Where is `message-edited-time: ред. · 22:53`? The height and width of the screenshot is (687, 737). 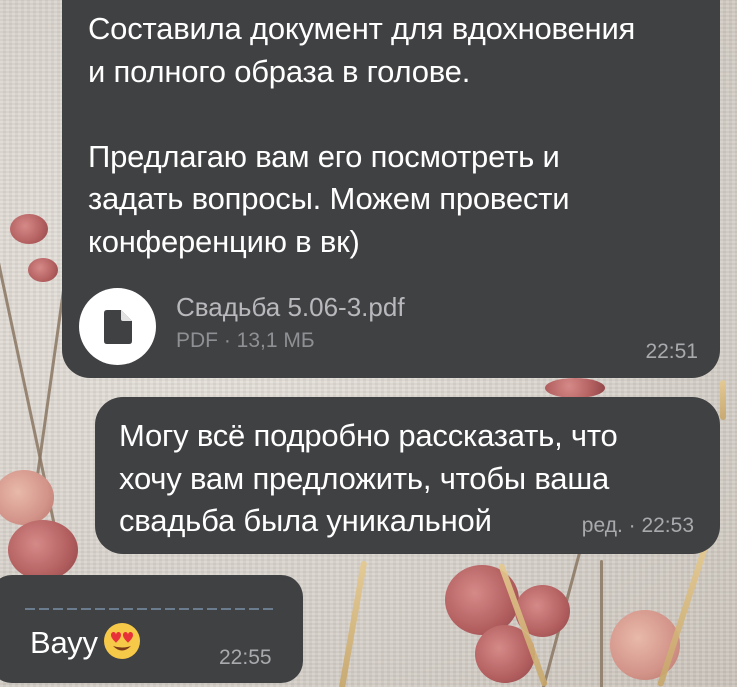 message-edited-time: ред. · 22:53 is located at coordinates (637, 525).